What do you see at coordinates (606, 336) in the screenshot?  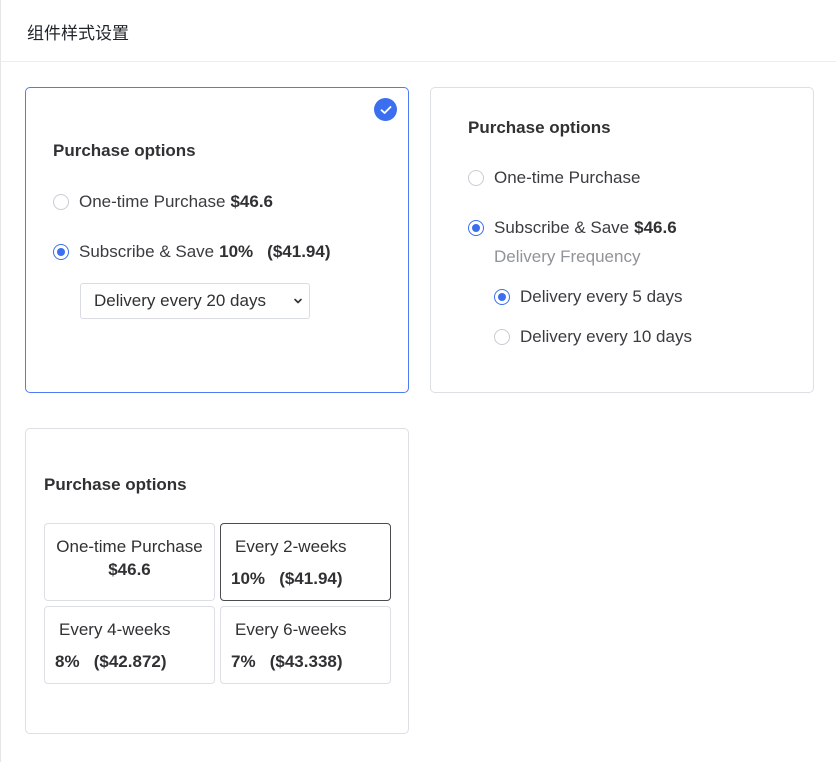 I see `frequency-label-text: Delivery every 10 days` at bounding box center [606, 336].